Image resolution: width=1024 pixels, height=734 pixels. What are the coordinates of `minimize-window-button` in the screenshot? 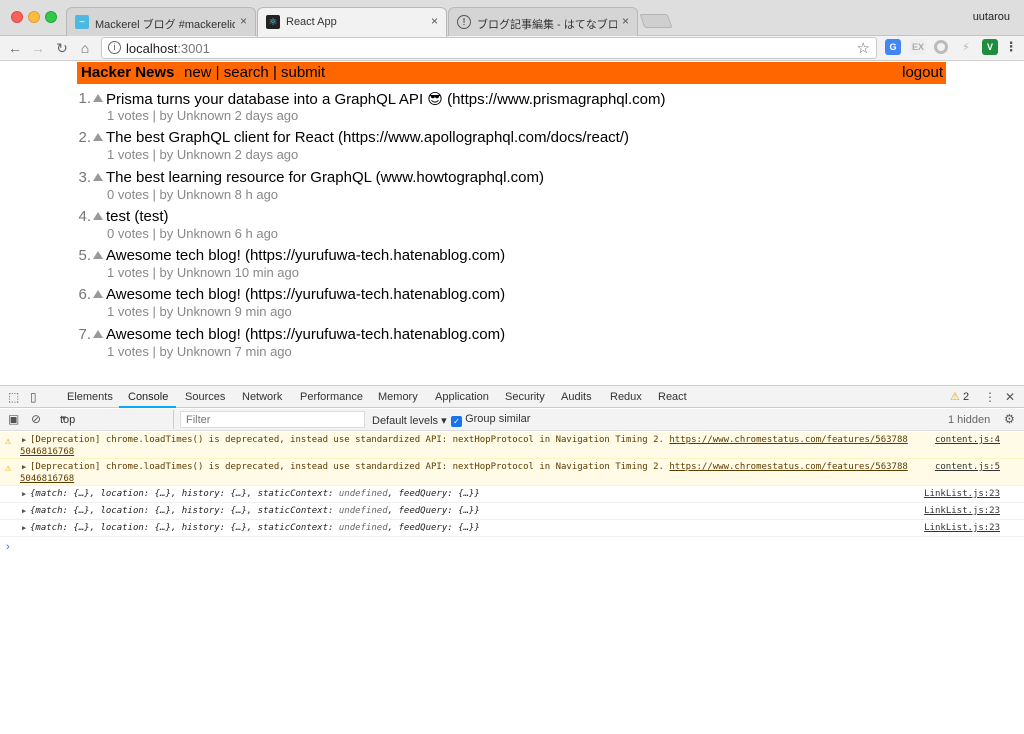 It's located at (34, 17).